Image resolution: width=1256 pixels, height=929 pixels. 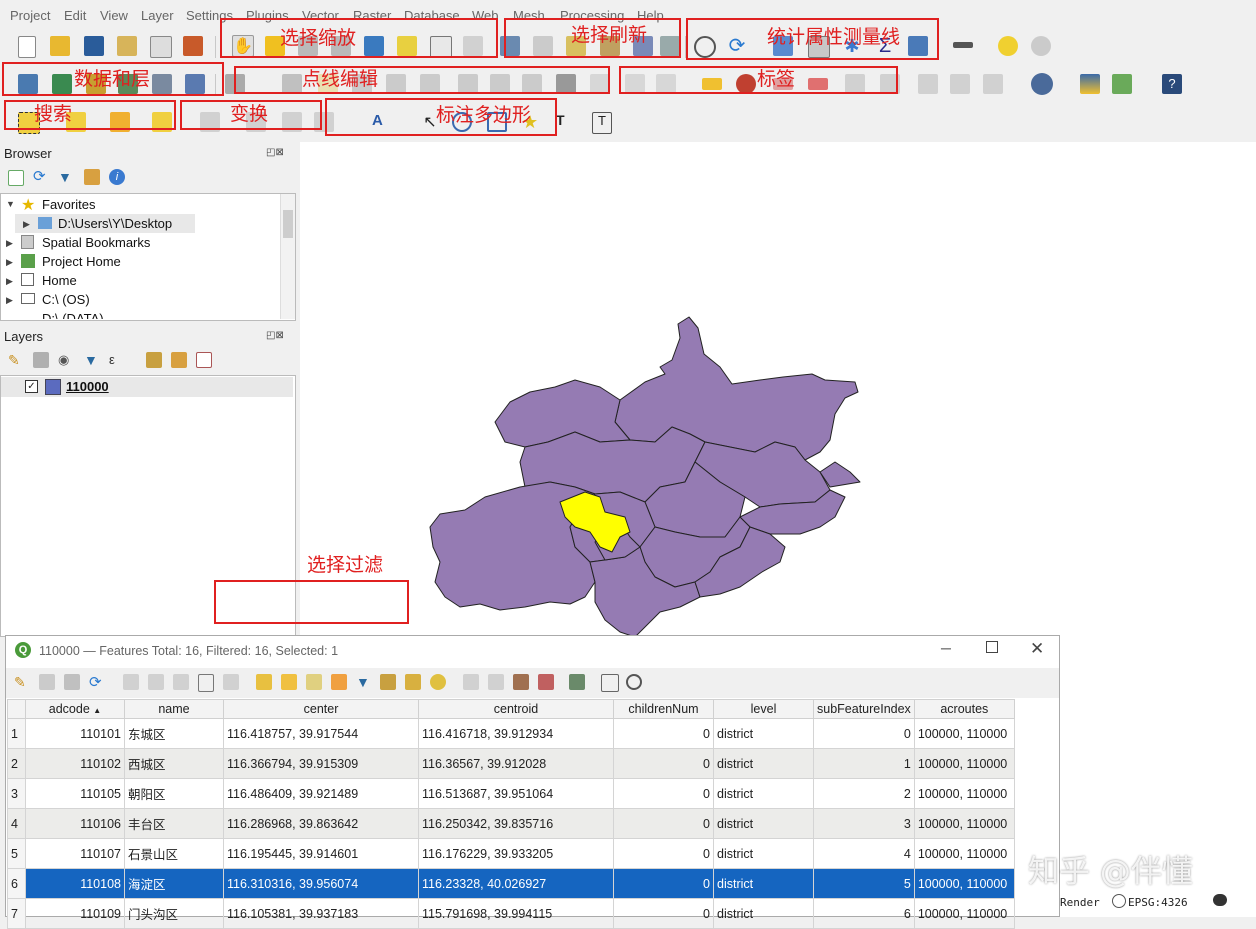 I want to click on cell-centroid: 116.176229, 39.933205, so click(x=516, y=853).